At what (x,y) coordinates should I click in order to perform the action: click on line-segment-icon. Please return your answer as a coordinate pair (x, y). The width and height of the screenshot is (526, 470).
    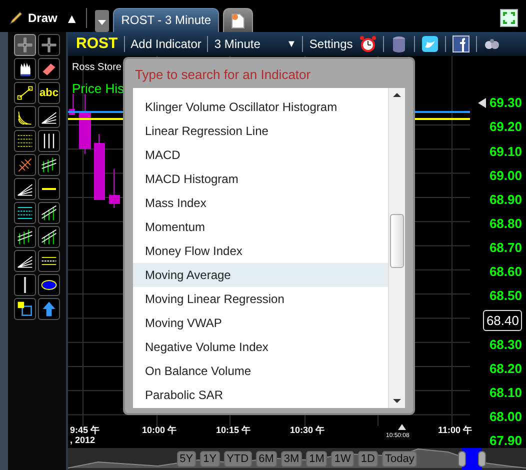
    Looking at the image, I should click on (25, 93).